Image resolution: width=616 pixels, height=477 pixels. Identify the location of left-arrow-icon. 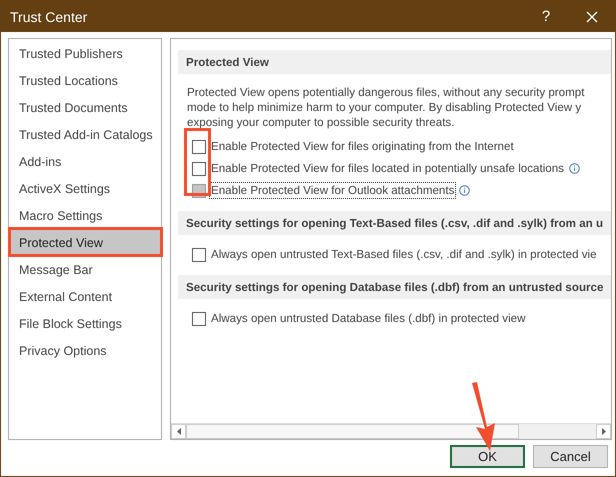
(178, 431).